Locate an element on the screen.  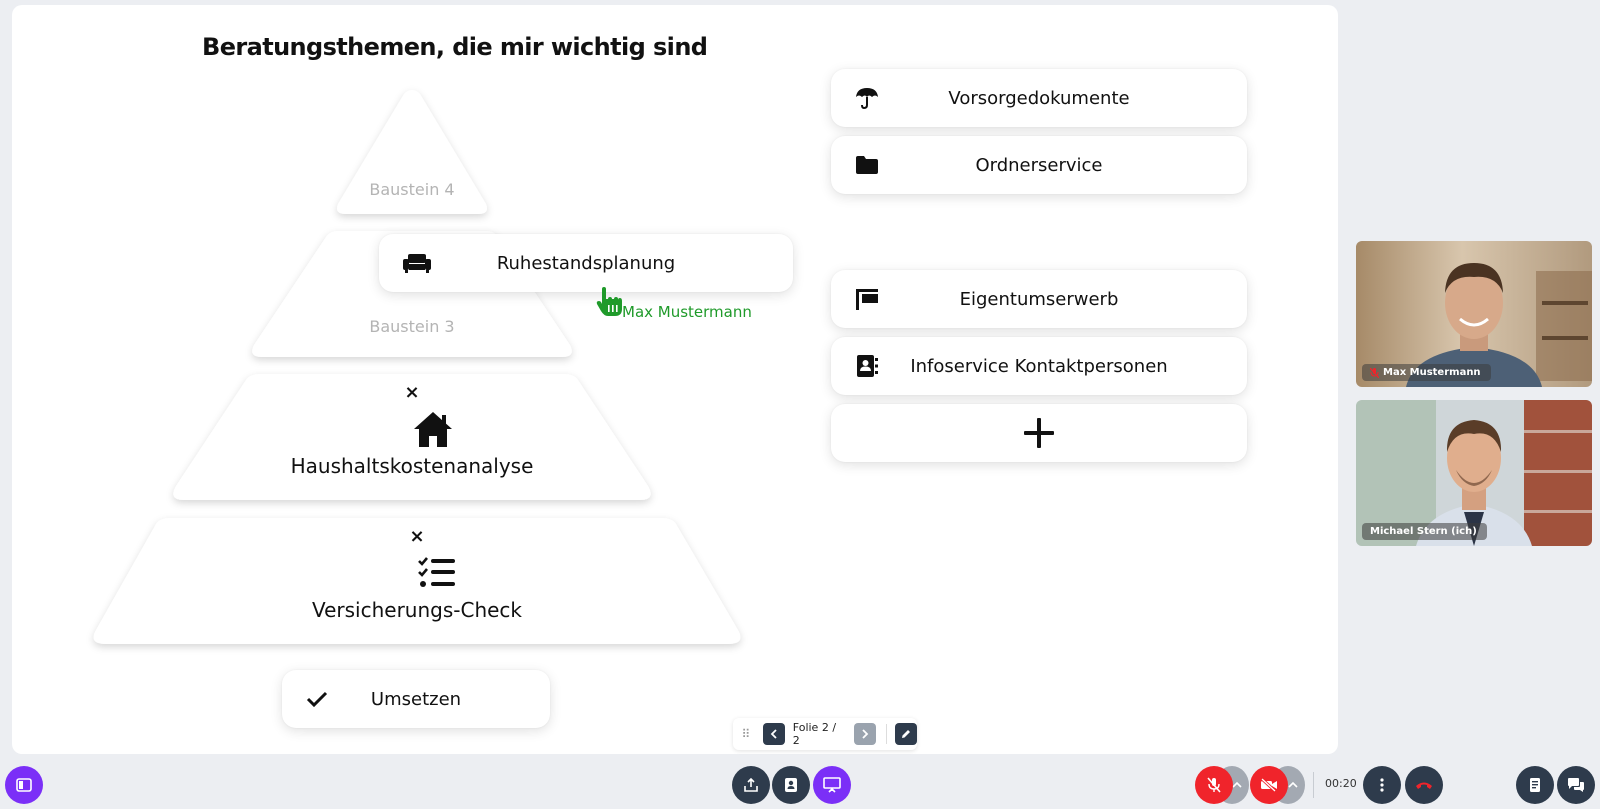
umbrella-icon is located at coordinates (867, 98).